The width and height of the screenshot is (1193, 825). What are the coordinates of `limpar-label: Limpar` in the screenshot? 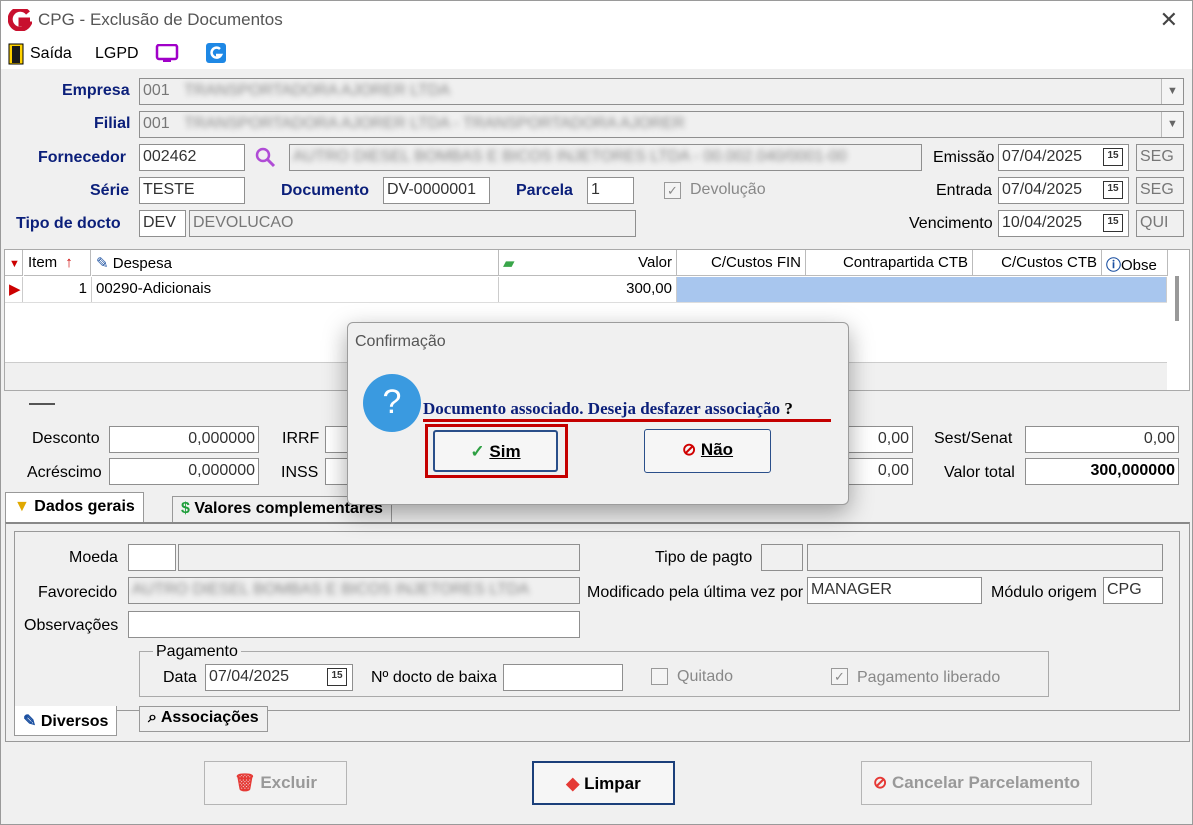 It's located at (612, 783).